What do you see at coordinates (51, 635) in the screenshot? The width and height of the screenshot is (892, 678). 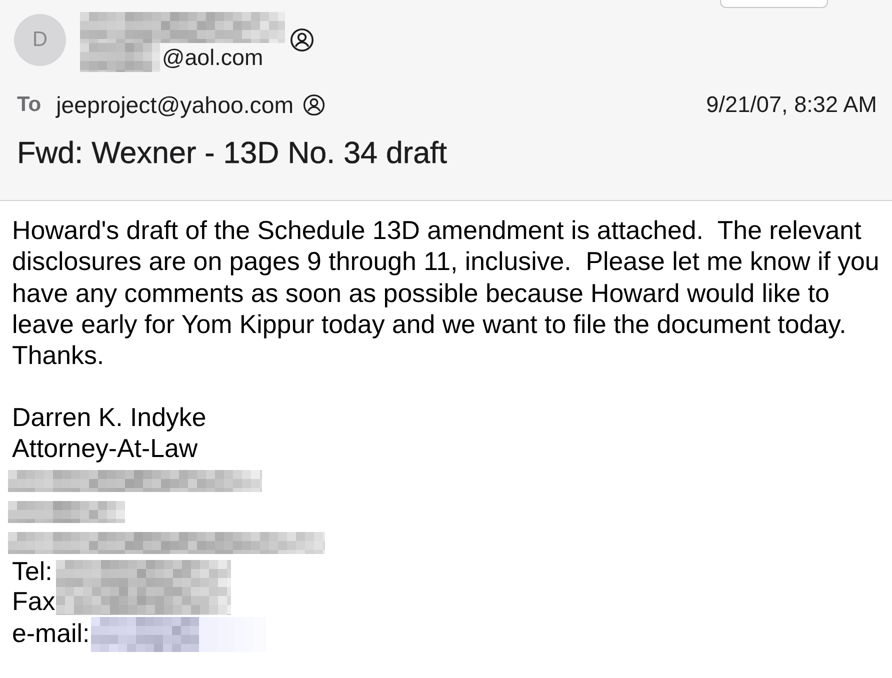 I see `contact-label: e-mail:` at bounding box center [51, 635].